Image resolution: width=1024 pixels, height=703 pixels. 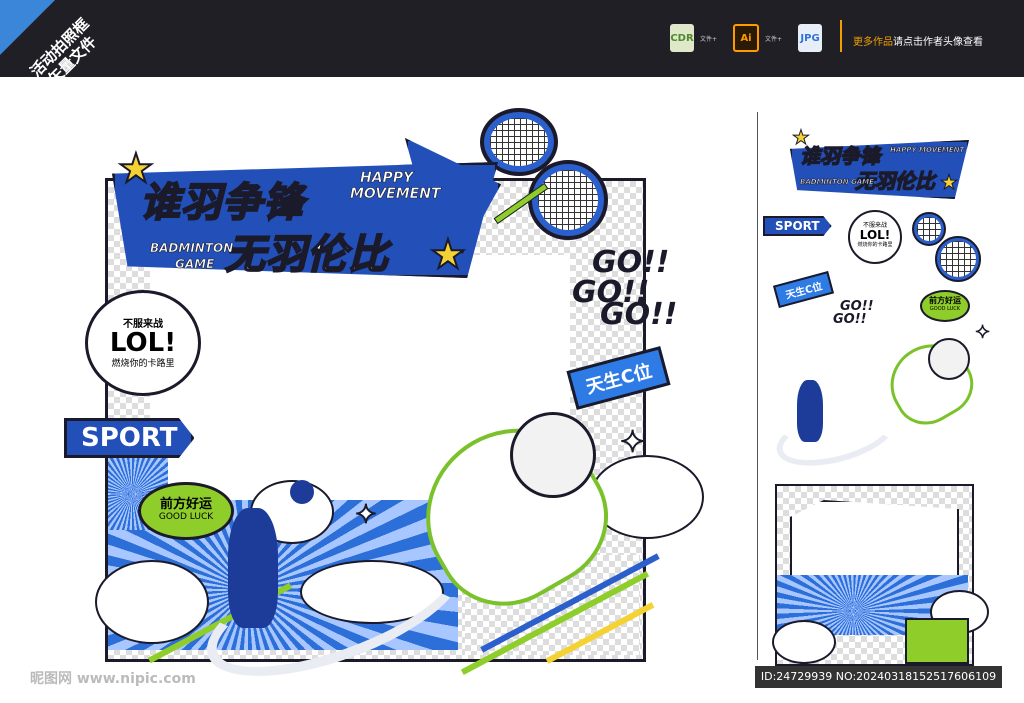 What do you see at coordinates (850, 319) in the screenshot?
I see `side-go-text: GO!!` at bounding box center [850, 319].